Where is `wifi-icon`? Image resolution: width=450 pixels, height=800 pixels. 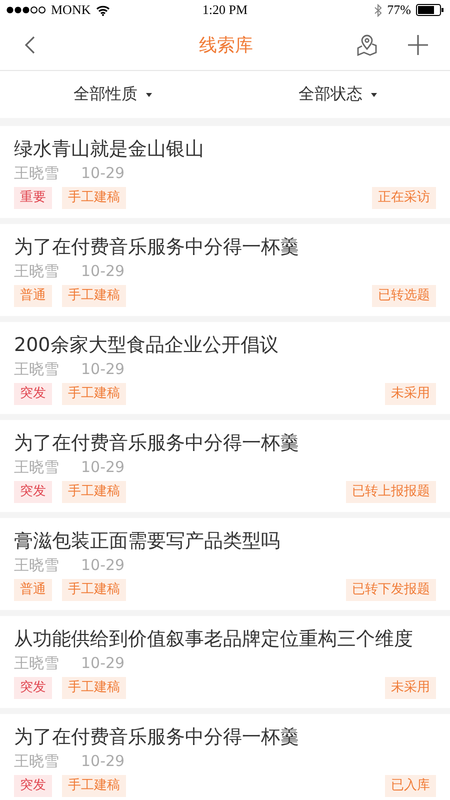
wifi-icon is located at coordinates (103, 10).